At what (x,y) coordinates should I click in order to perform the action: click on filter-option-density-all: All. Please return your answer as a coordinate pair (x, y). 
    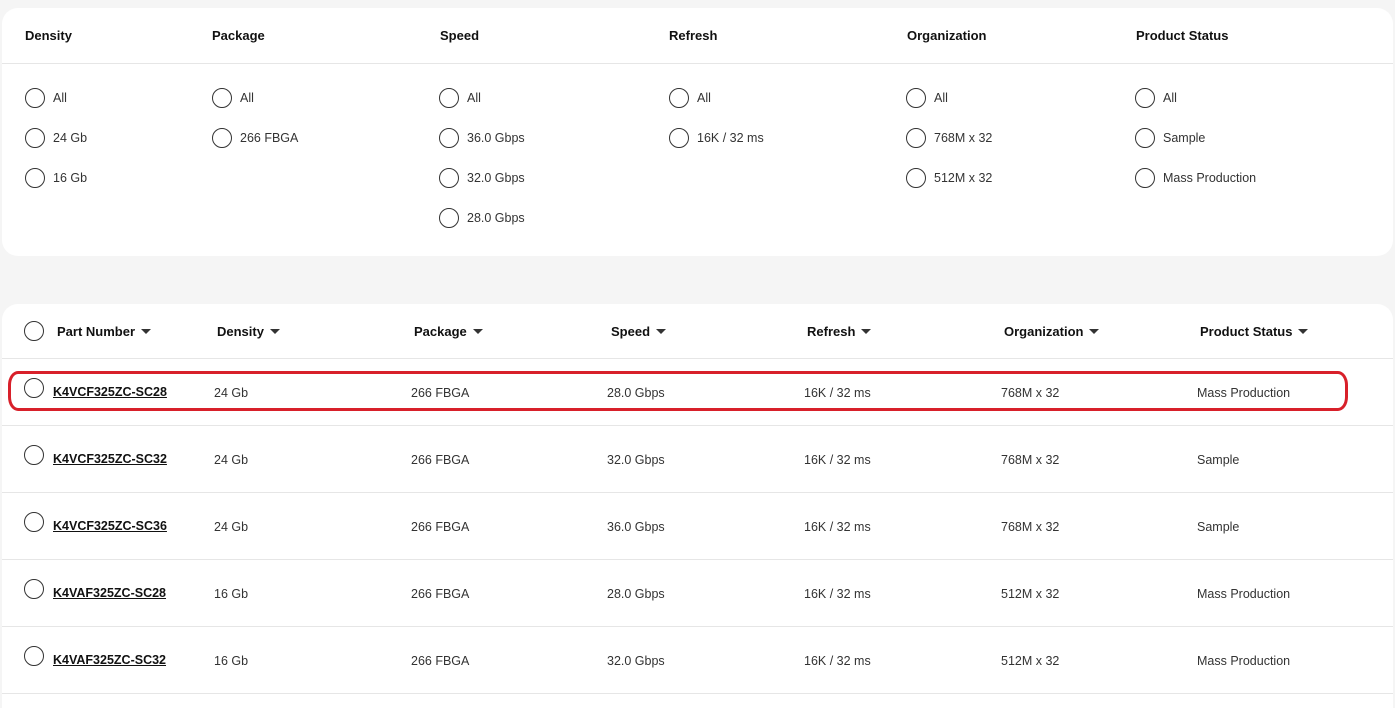
    Looking at the image, I should click on (56, 98).